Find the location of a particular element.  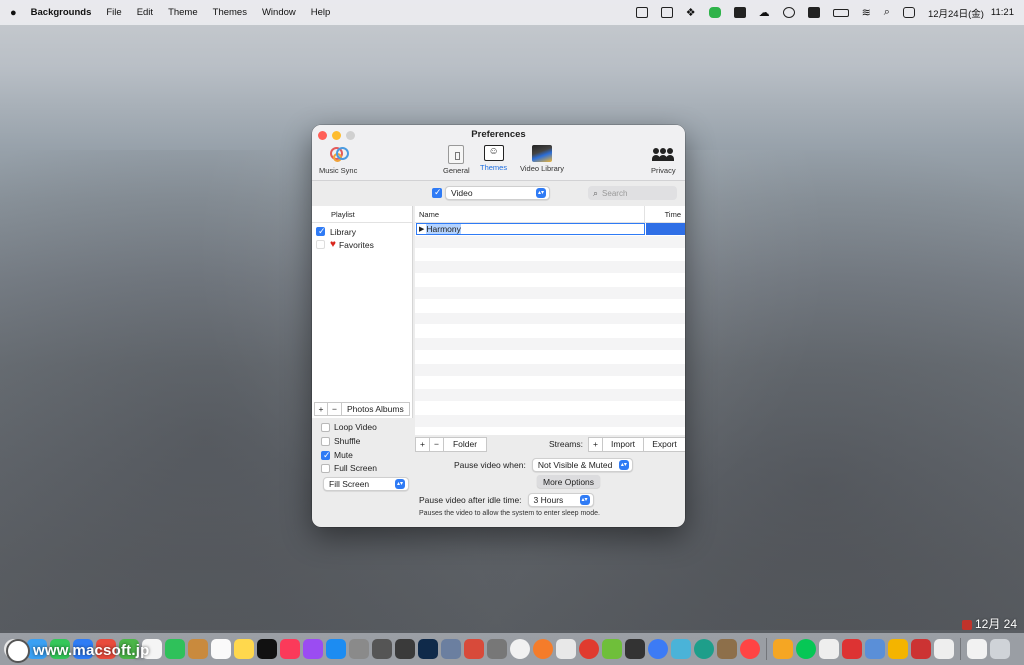

idle-time-popup: 3 Hours ▴▾ is located at coordinates (560, 500).